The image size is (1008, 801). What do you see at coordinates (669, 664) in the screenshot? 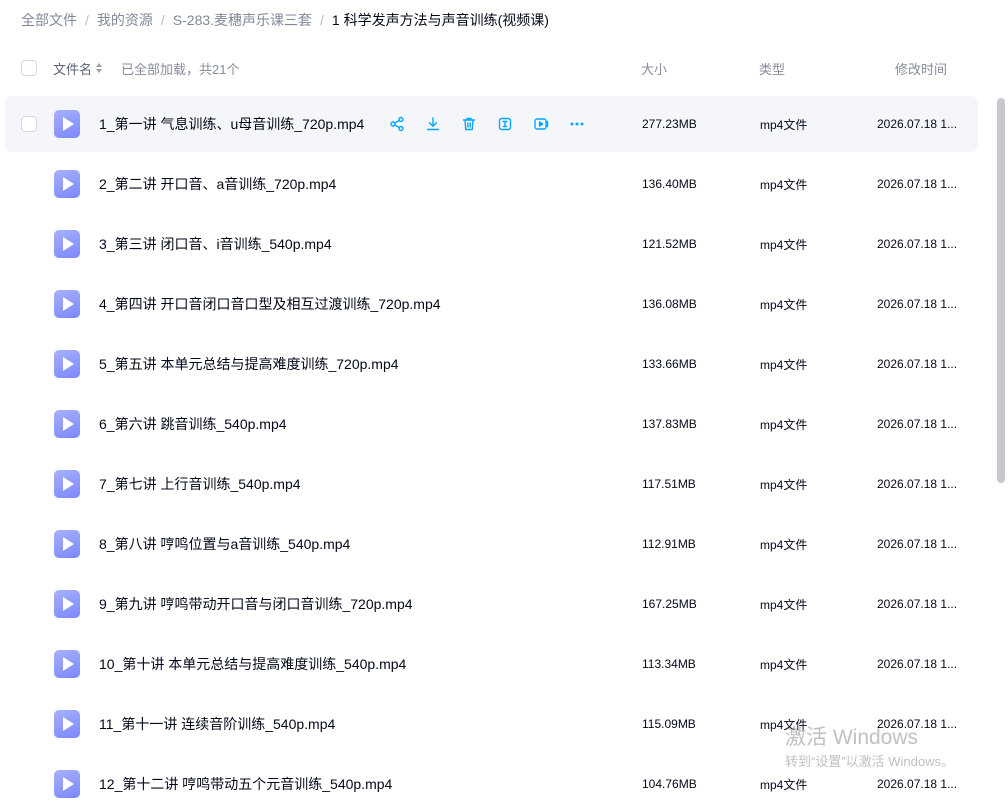
I see `file-size: 113.34MB` at bounding box center [669, 664].